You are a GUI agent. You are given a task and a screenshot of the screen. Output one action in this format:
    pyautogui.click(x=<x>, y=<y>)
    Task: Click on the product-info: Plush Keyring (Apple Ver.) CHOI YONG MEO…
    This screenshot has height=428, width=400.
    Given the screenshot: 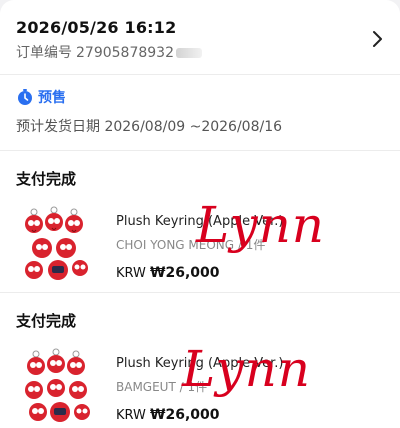 What is the action you would take?
    pyautogui.click(x=250, y=247)
    